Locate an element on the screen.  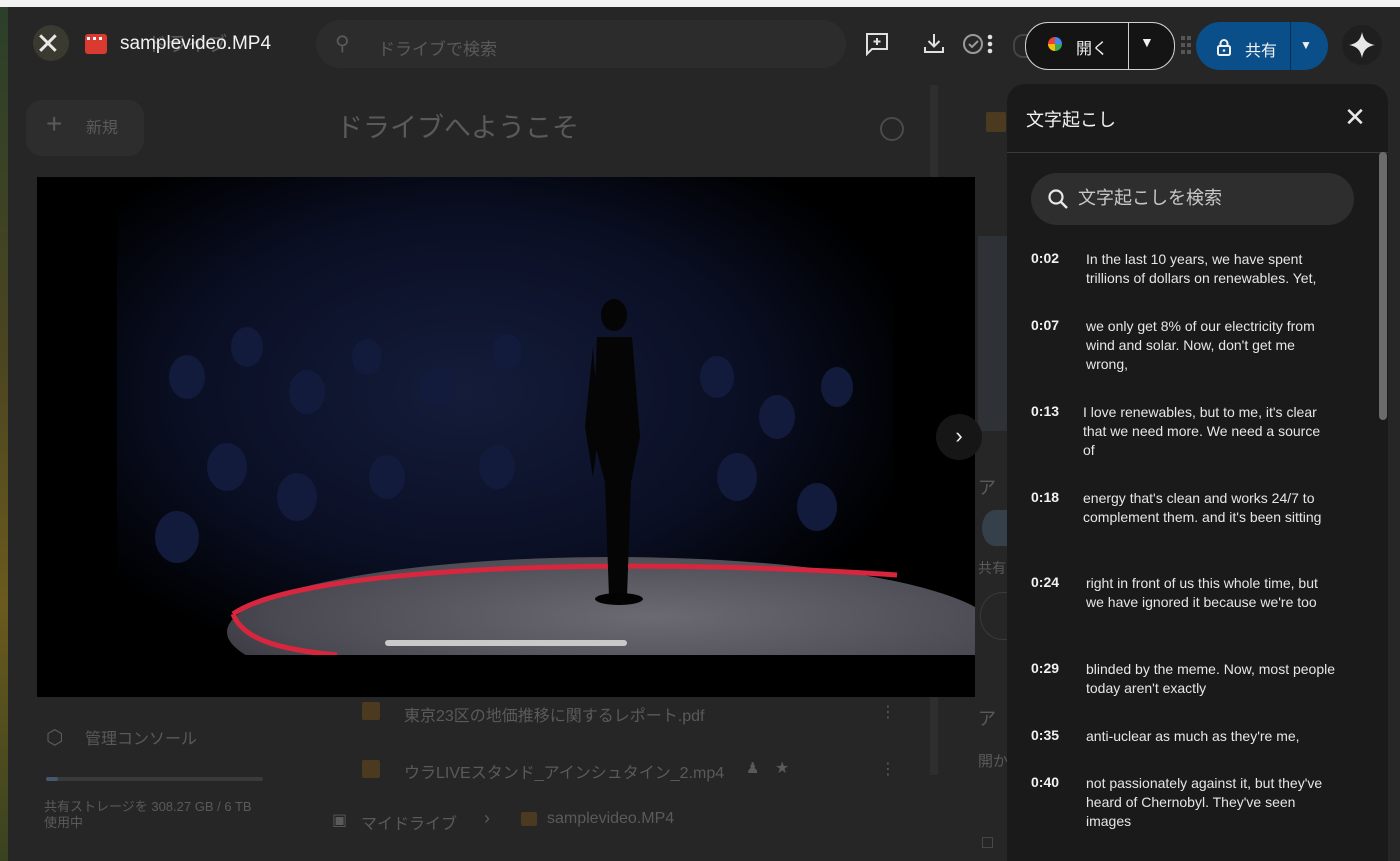
close-viewer-button: ✕ is located at coordinates (48, 45).